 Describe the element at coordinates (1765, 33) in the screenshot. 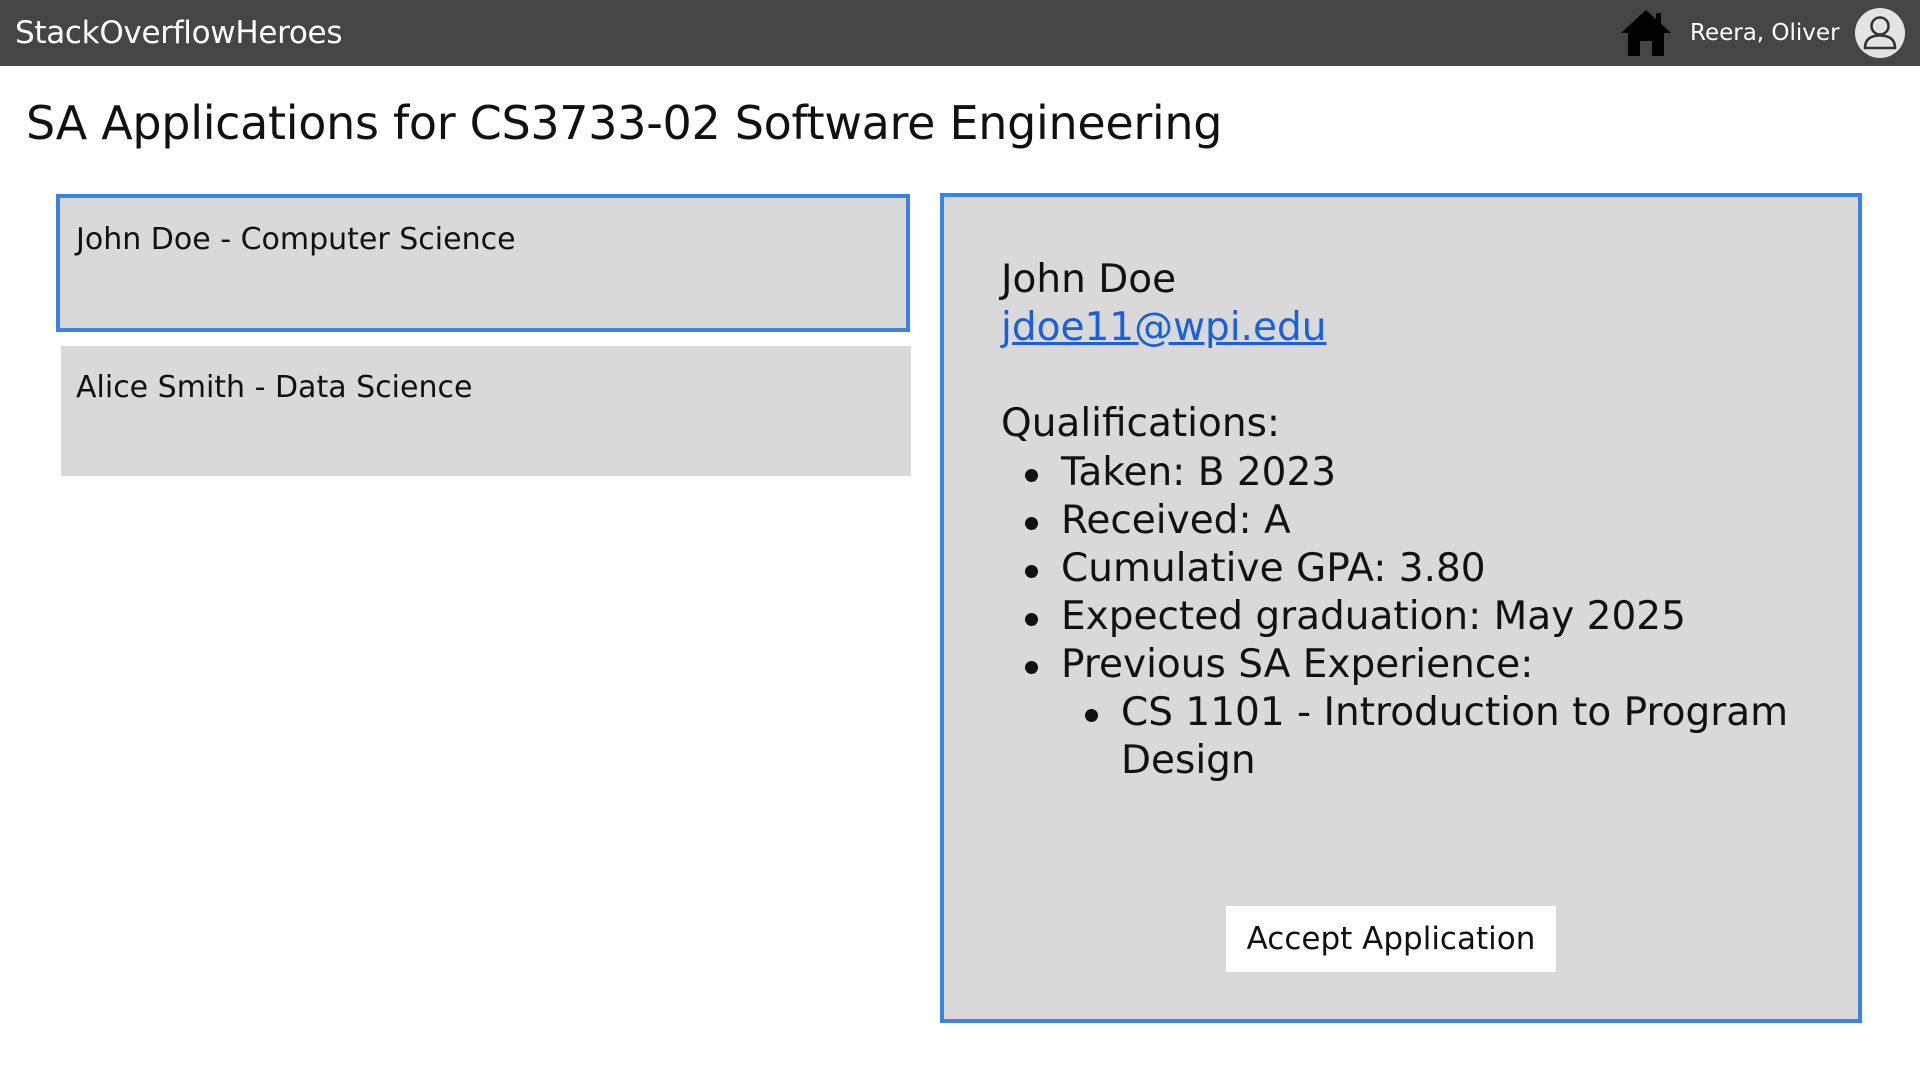

I see `user-name: Reera, Oliver` at that location.